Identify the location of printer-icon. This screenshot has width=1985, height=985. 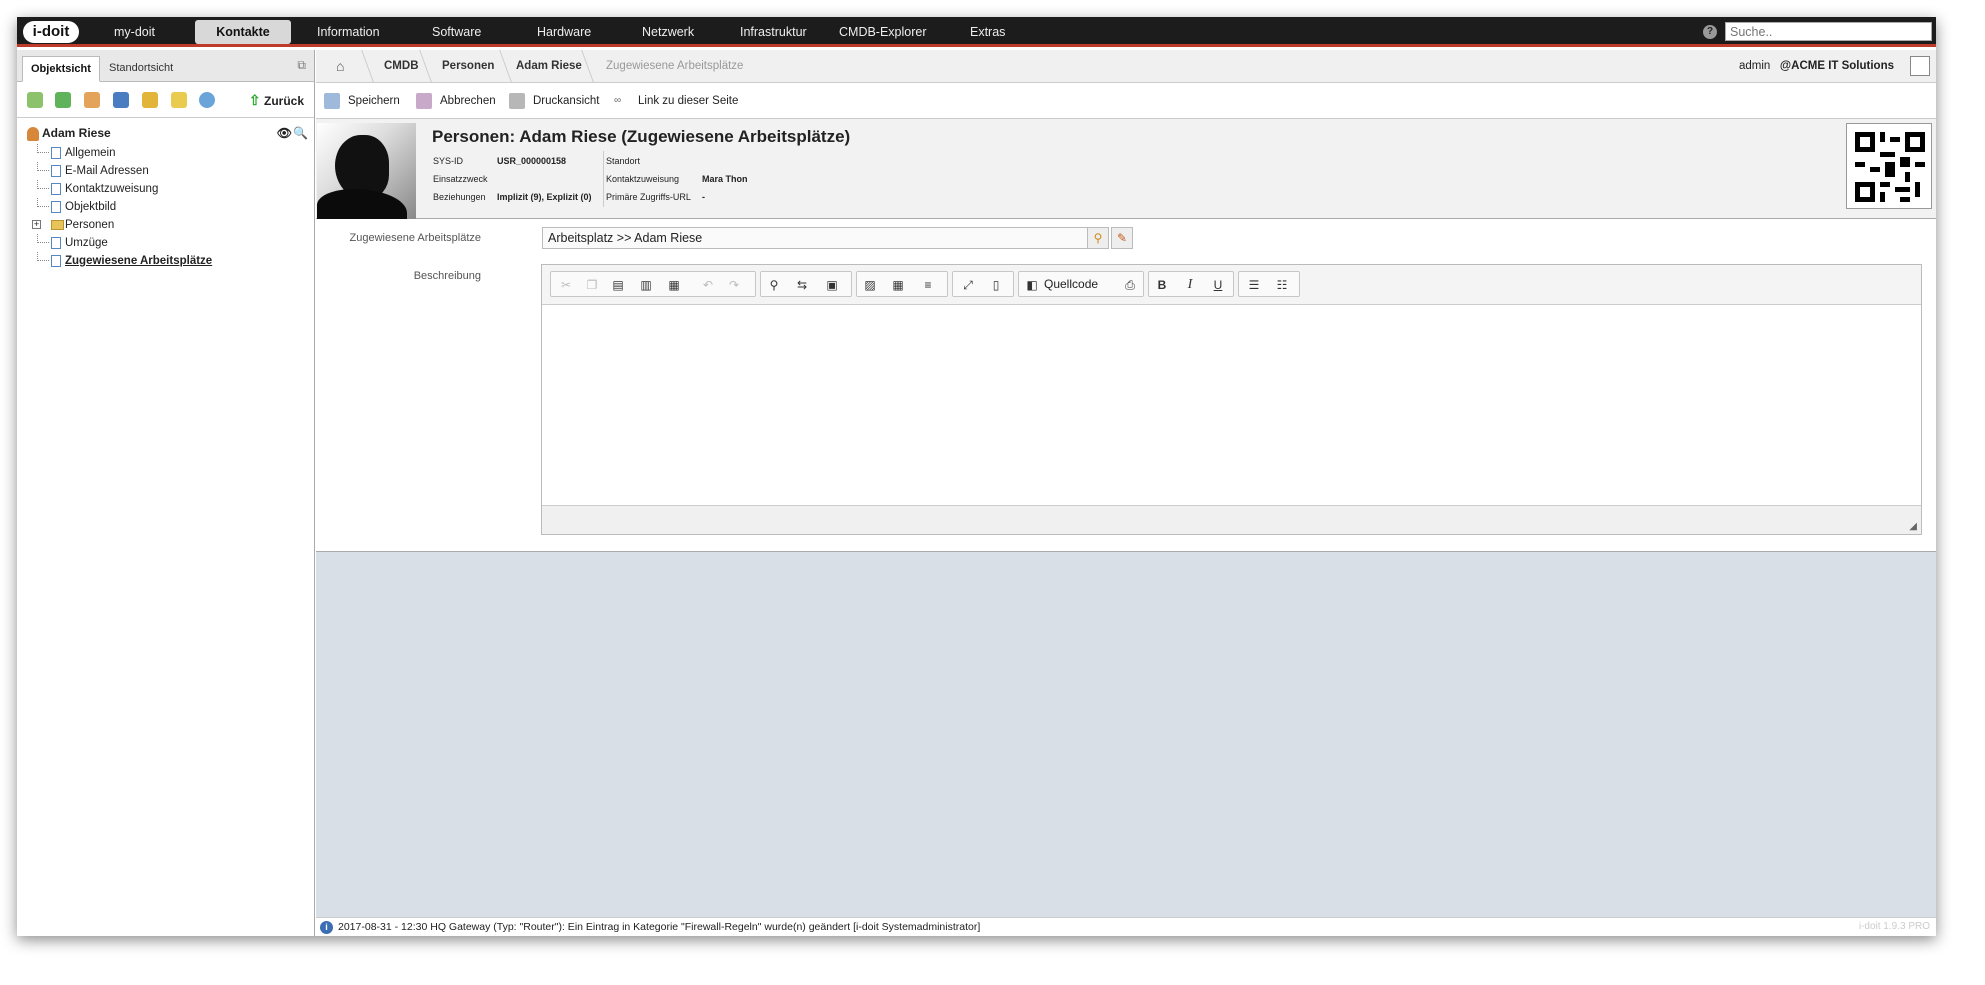
(517, 101).